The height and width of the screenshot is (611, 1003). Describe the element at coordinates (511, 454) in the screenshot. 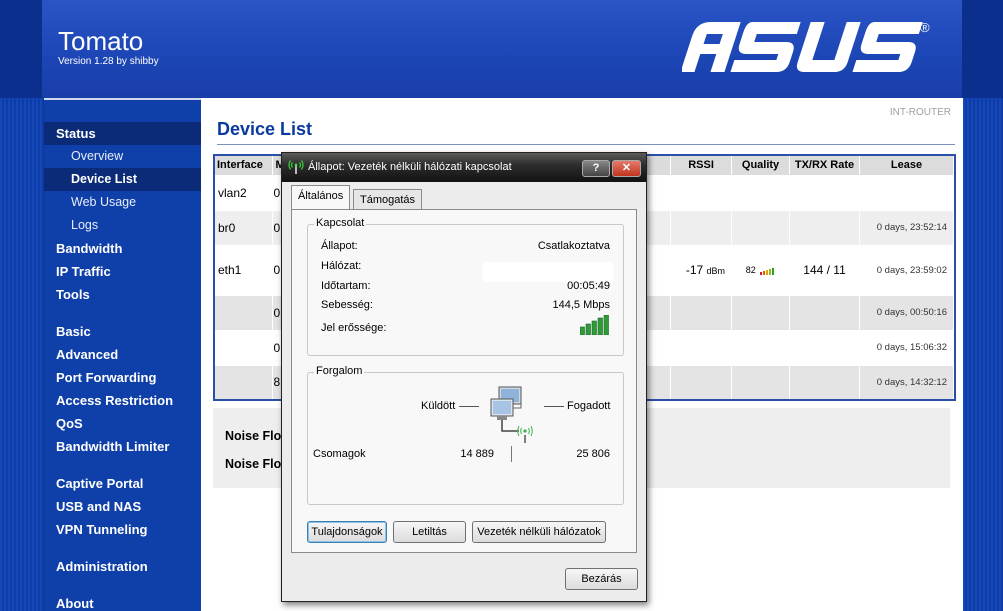

I see `packets-divider` at that location.